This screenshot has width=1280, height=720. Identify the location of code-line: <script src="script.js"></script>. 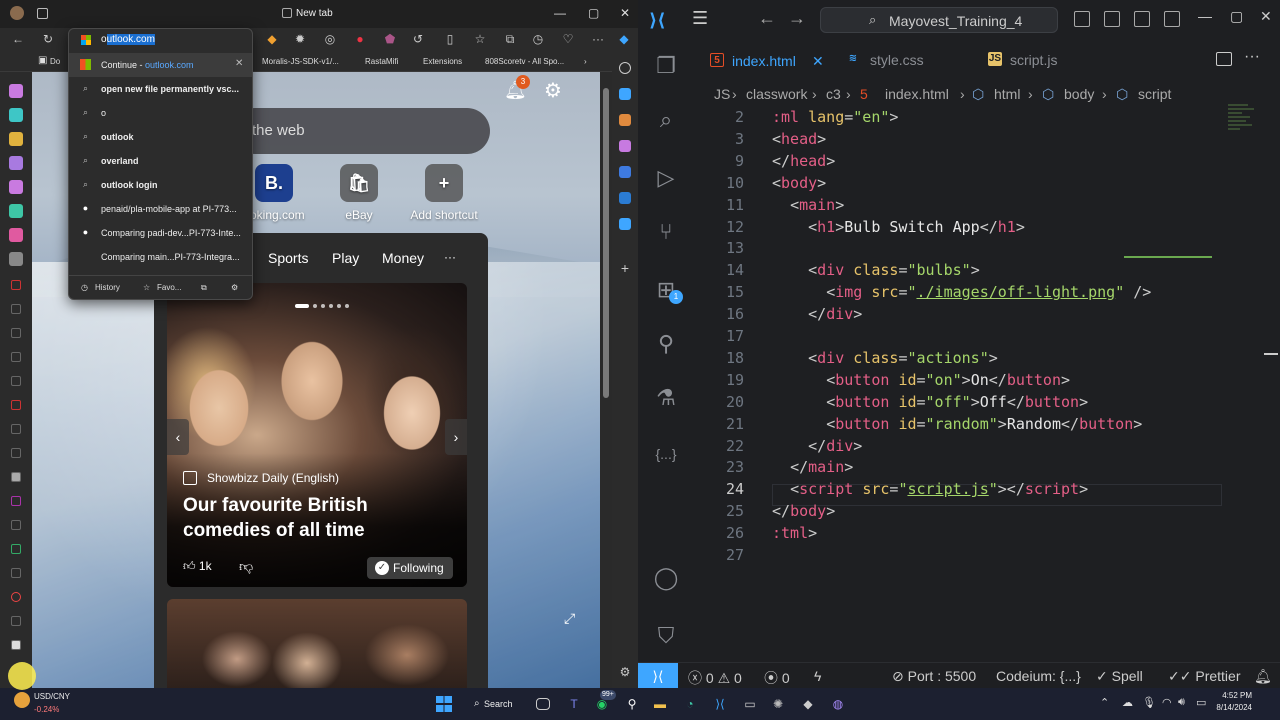
(930, 489).